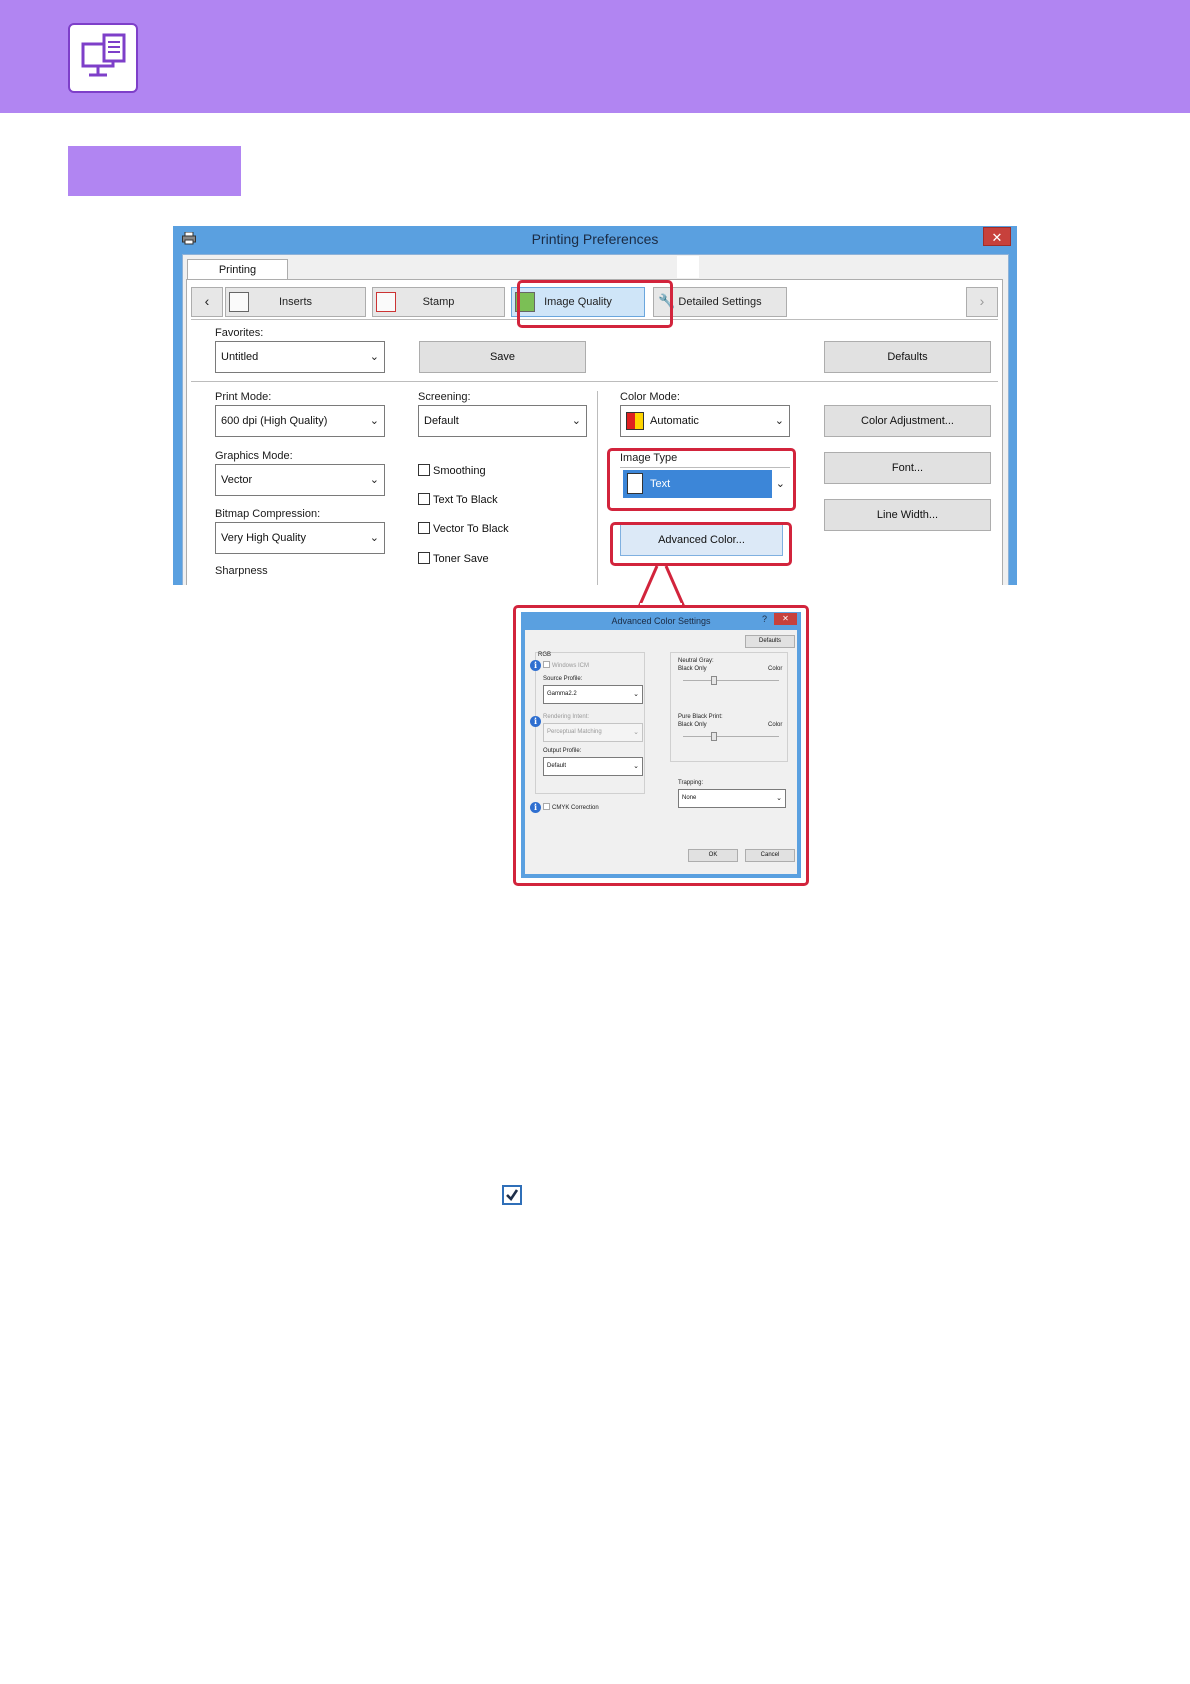 The width and height of the screenshot is (1190, 1684). Describe the element at coordinates (701, 479) in the screenshot. I see `highlight-image-type` at that location.